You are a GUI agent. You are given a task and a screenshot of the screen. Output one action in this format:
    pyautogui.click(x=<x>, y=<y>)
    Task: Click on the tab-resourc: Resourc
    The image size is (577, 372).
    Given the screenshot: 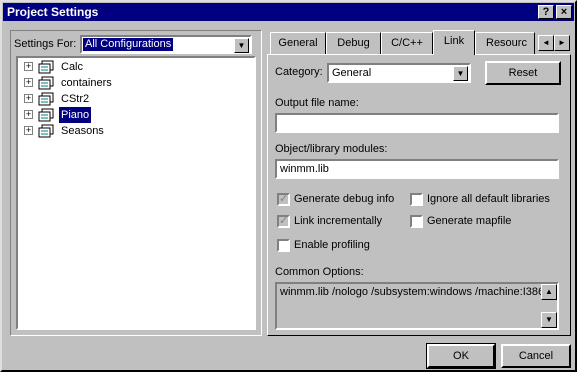 What is the action you would take?
    pyautogui.click(x=505, y=43)
    